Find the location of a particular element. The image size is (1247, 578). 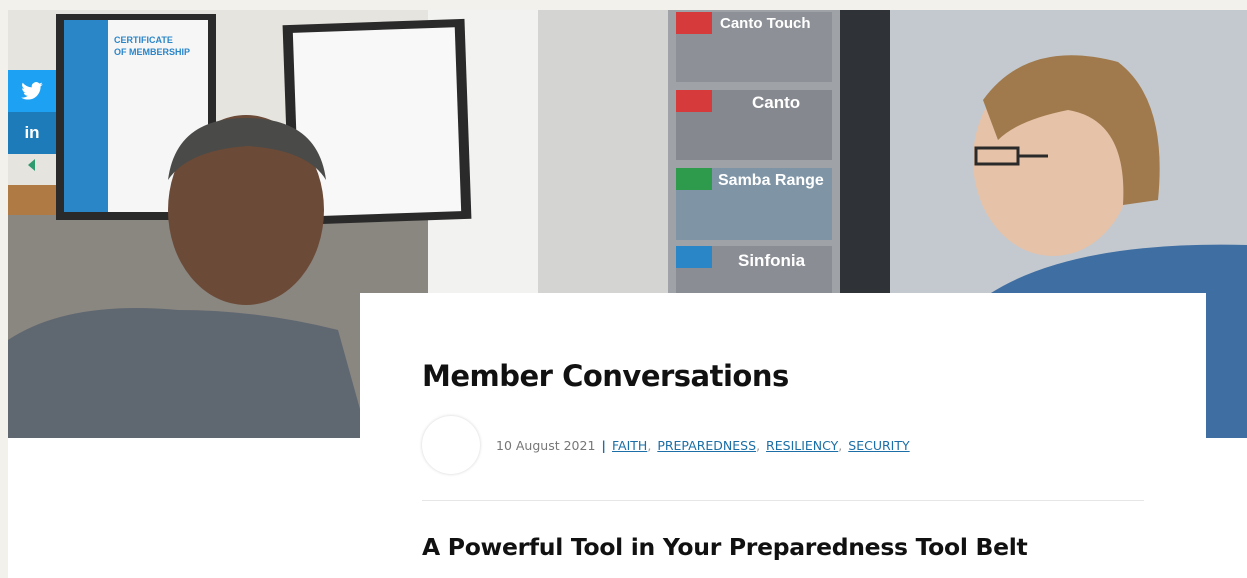

twitter-share-button is located at coordinates (32, 91).